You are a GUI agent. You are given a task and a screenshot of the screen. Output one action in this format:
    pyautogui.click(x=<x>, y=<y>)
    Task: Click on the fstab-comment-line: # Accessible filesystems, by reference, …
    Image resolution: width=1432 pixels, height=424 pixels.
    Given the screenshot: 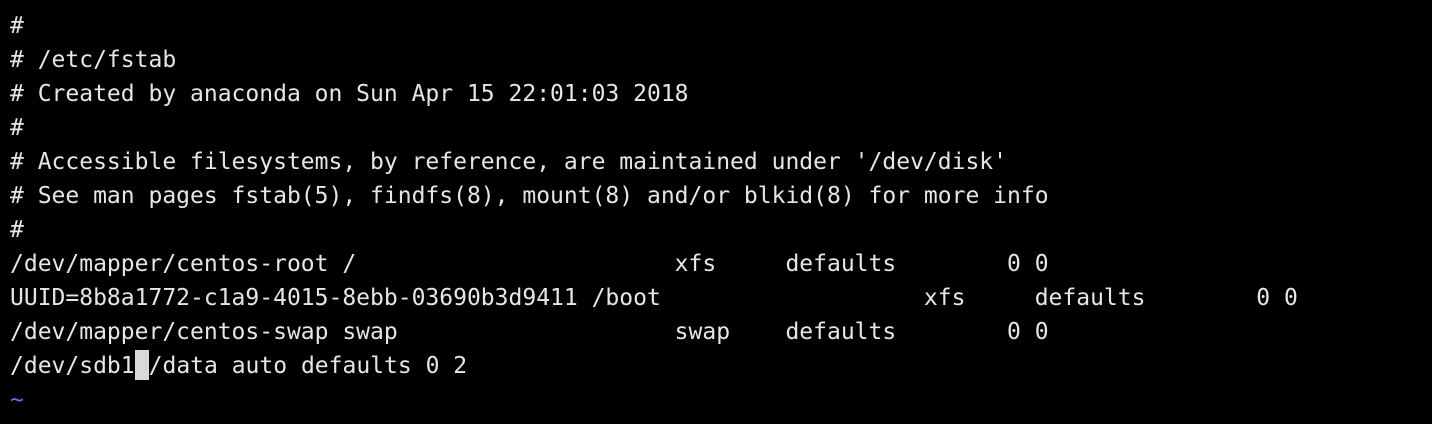 What is the action you would take?
    pyautogui.click(x=508, y=162)
    